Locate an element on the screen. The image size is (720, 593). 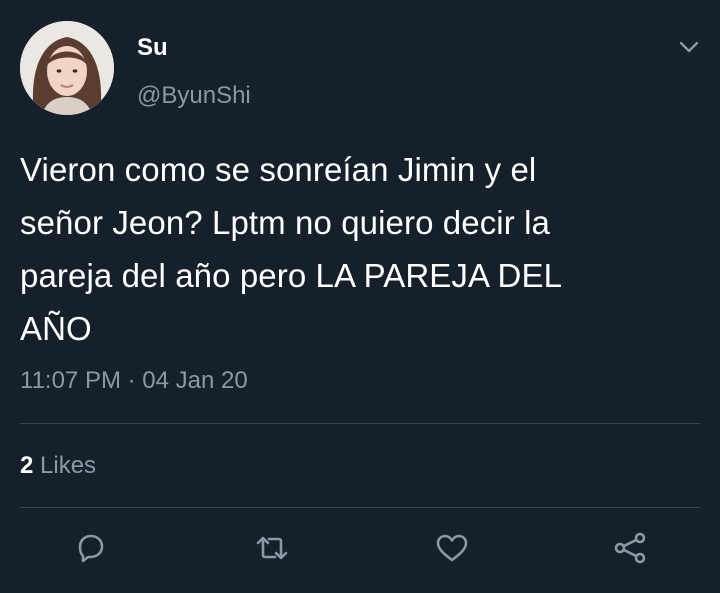
reply-icon is located at coordinates (91, 548).